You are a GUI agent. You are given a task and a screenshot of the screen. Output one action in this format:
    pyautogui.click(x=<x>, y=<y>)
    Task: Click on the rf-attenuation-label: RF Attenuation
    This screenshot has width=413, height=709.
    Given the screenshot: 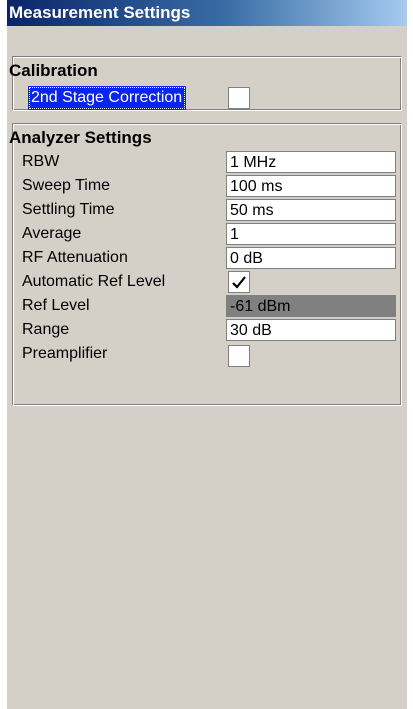 What is the action you would take?
    pyautogui.click(x=75, y=257)
    